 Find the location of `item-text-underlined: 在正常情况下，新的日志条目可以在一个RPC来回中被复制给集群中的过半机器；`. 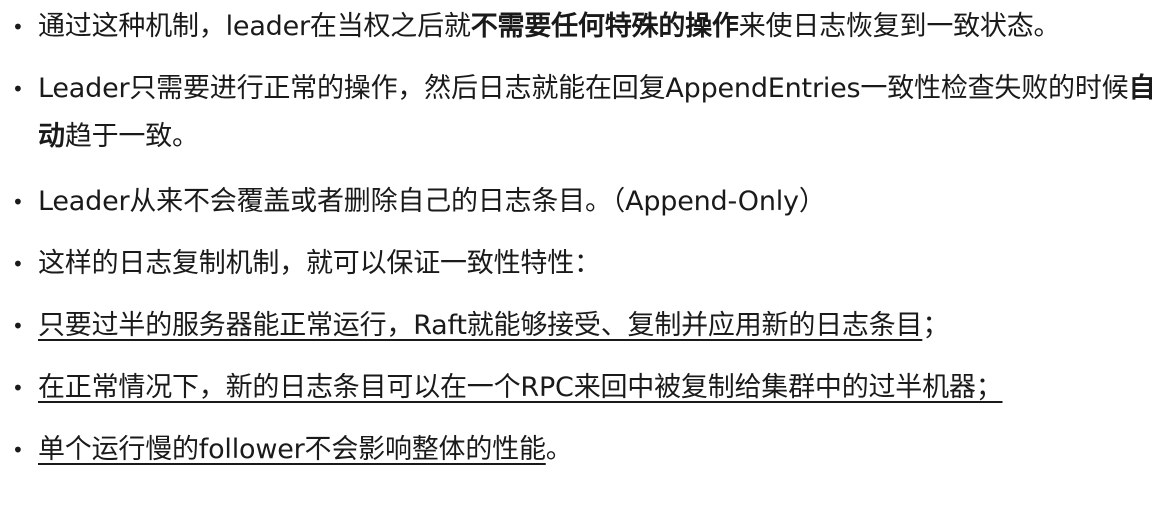

item-text-underlined: 在正常情况下，新的日志条目可以在一个RPC来回中被复制给集群中的过半机器； is located at coordinates (520, 387).